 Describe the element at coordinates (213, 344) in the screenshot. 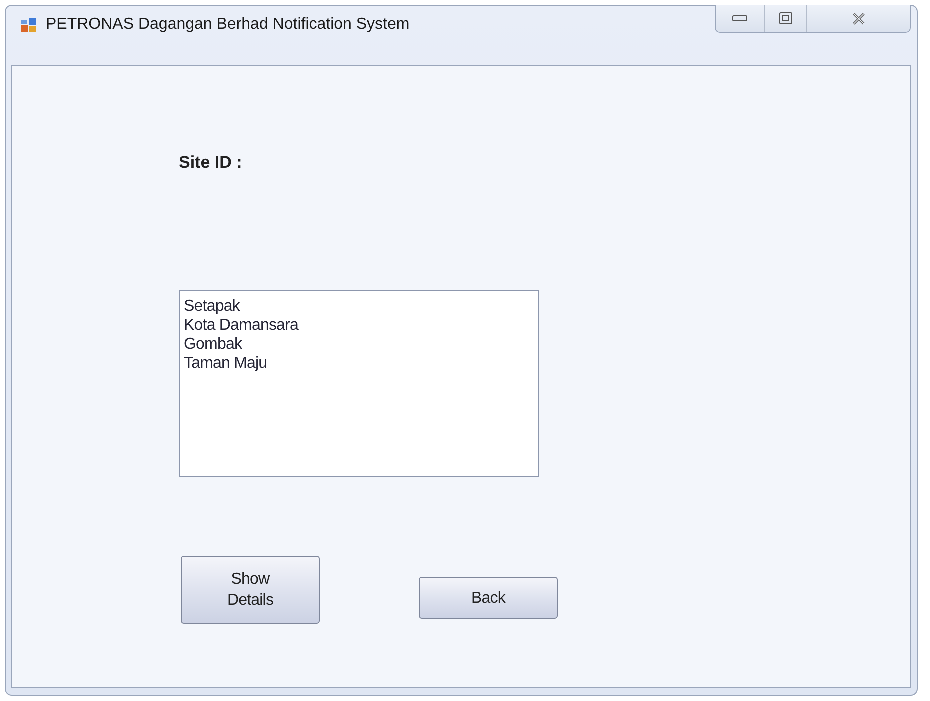

I see `list-item: Gombak` at that location.